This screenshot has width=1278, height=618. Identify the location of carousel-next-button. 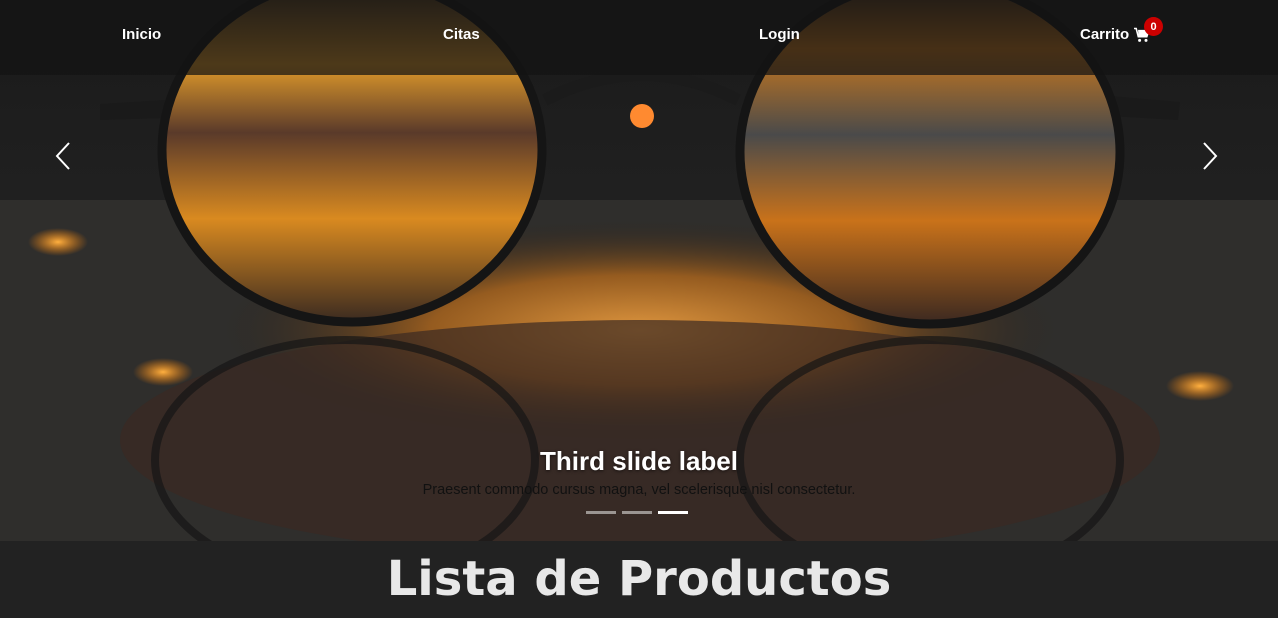
(1210, 156).